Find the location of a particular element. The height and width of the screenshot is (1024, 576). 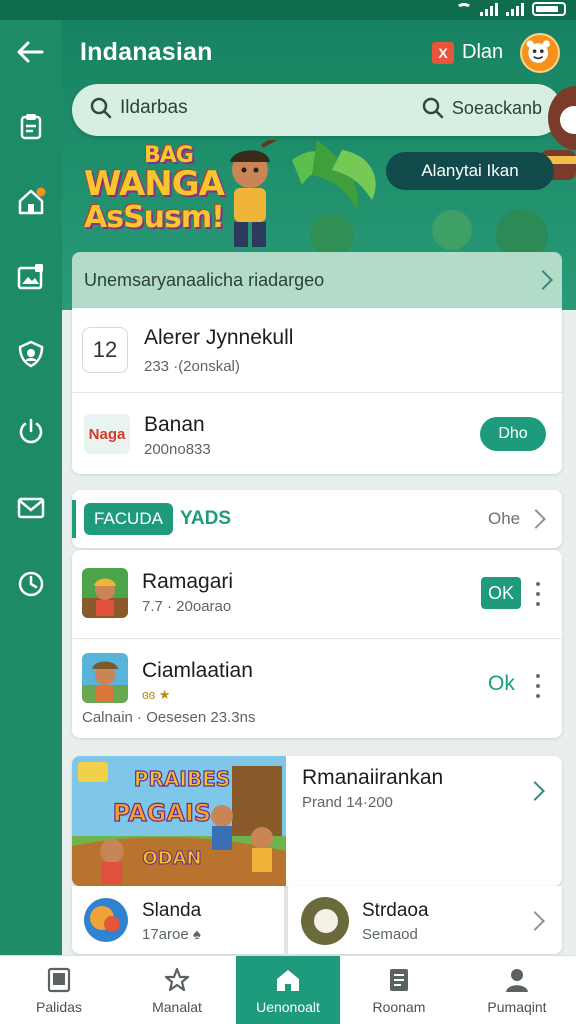

install-button: Dho is located at coordinates (513, 434).